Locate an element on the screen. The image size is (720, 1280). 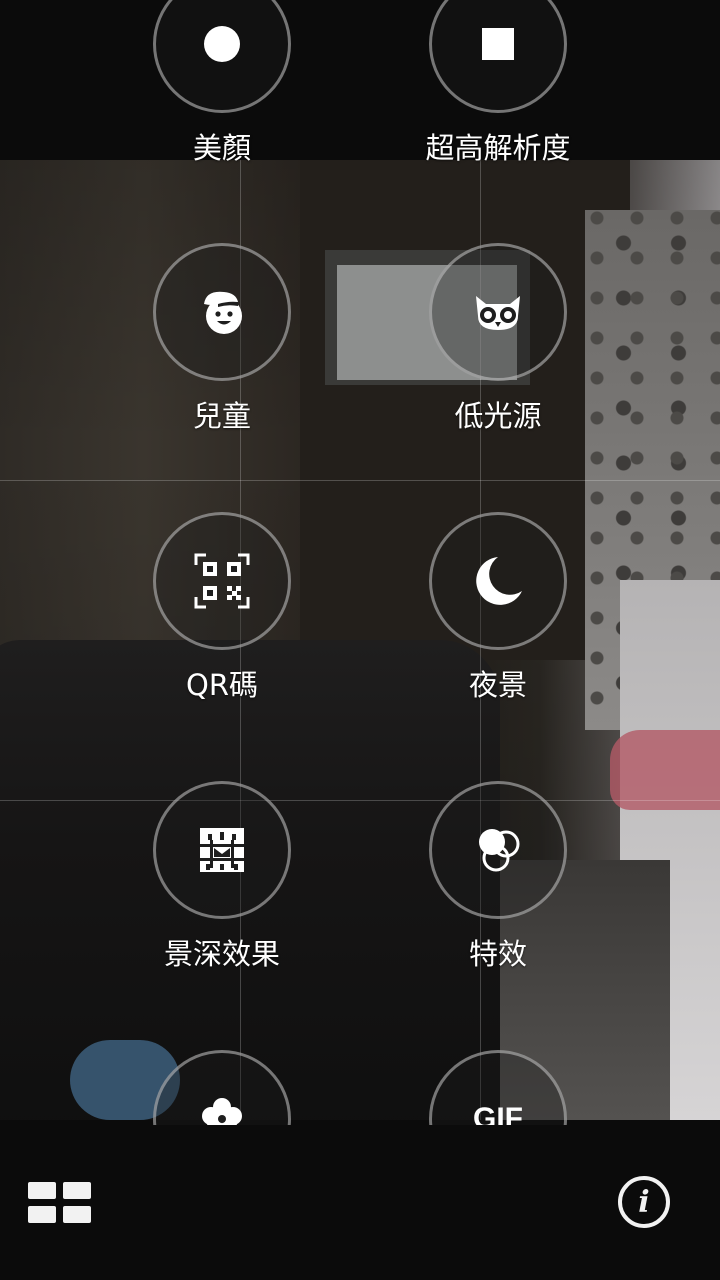
mode-beauty: 美顏 is located at coordinates (222, 107).